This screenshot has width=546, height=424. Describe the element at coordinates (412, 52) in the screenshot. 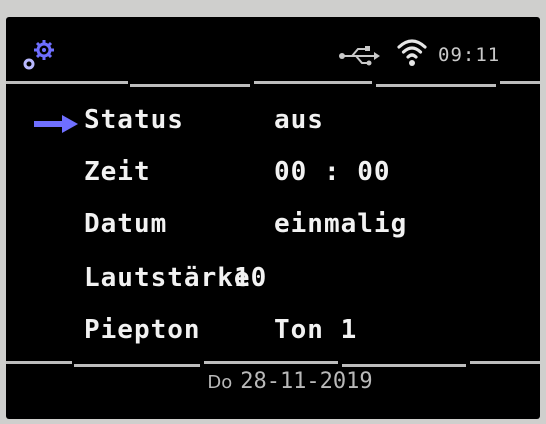

I see `wifi-icon` at that location.